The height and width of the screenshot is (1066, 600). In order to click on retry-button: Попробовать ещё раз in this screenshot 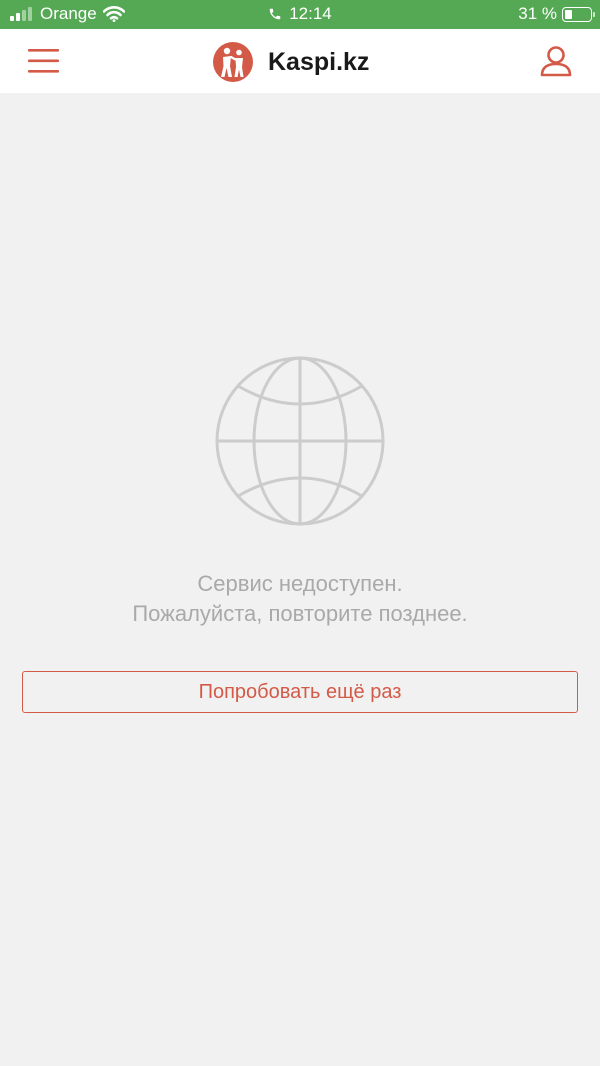, I will do `click(300, 692)`.